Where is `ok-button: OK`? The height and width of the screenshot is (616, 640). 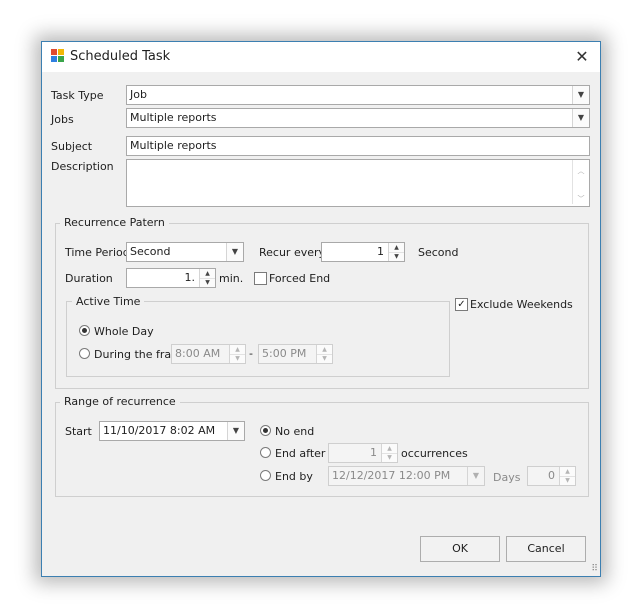 ok-button: OK is located at coordinates (460, 549).